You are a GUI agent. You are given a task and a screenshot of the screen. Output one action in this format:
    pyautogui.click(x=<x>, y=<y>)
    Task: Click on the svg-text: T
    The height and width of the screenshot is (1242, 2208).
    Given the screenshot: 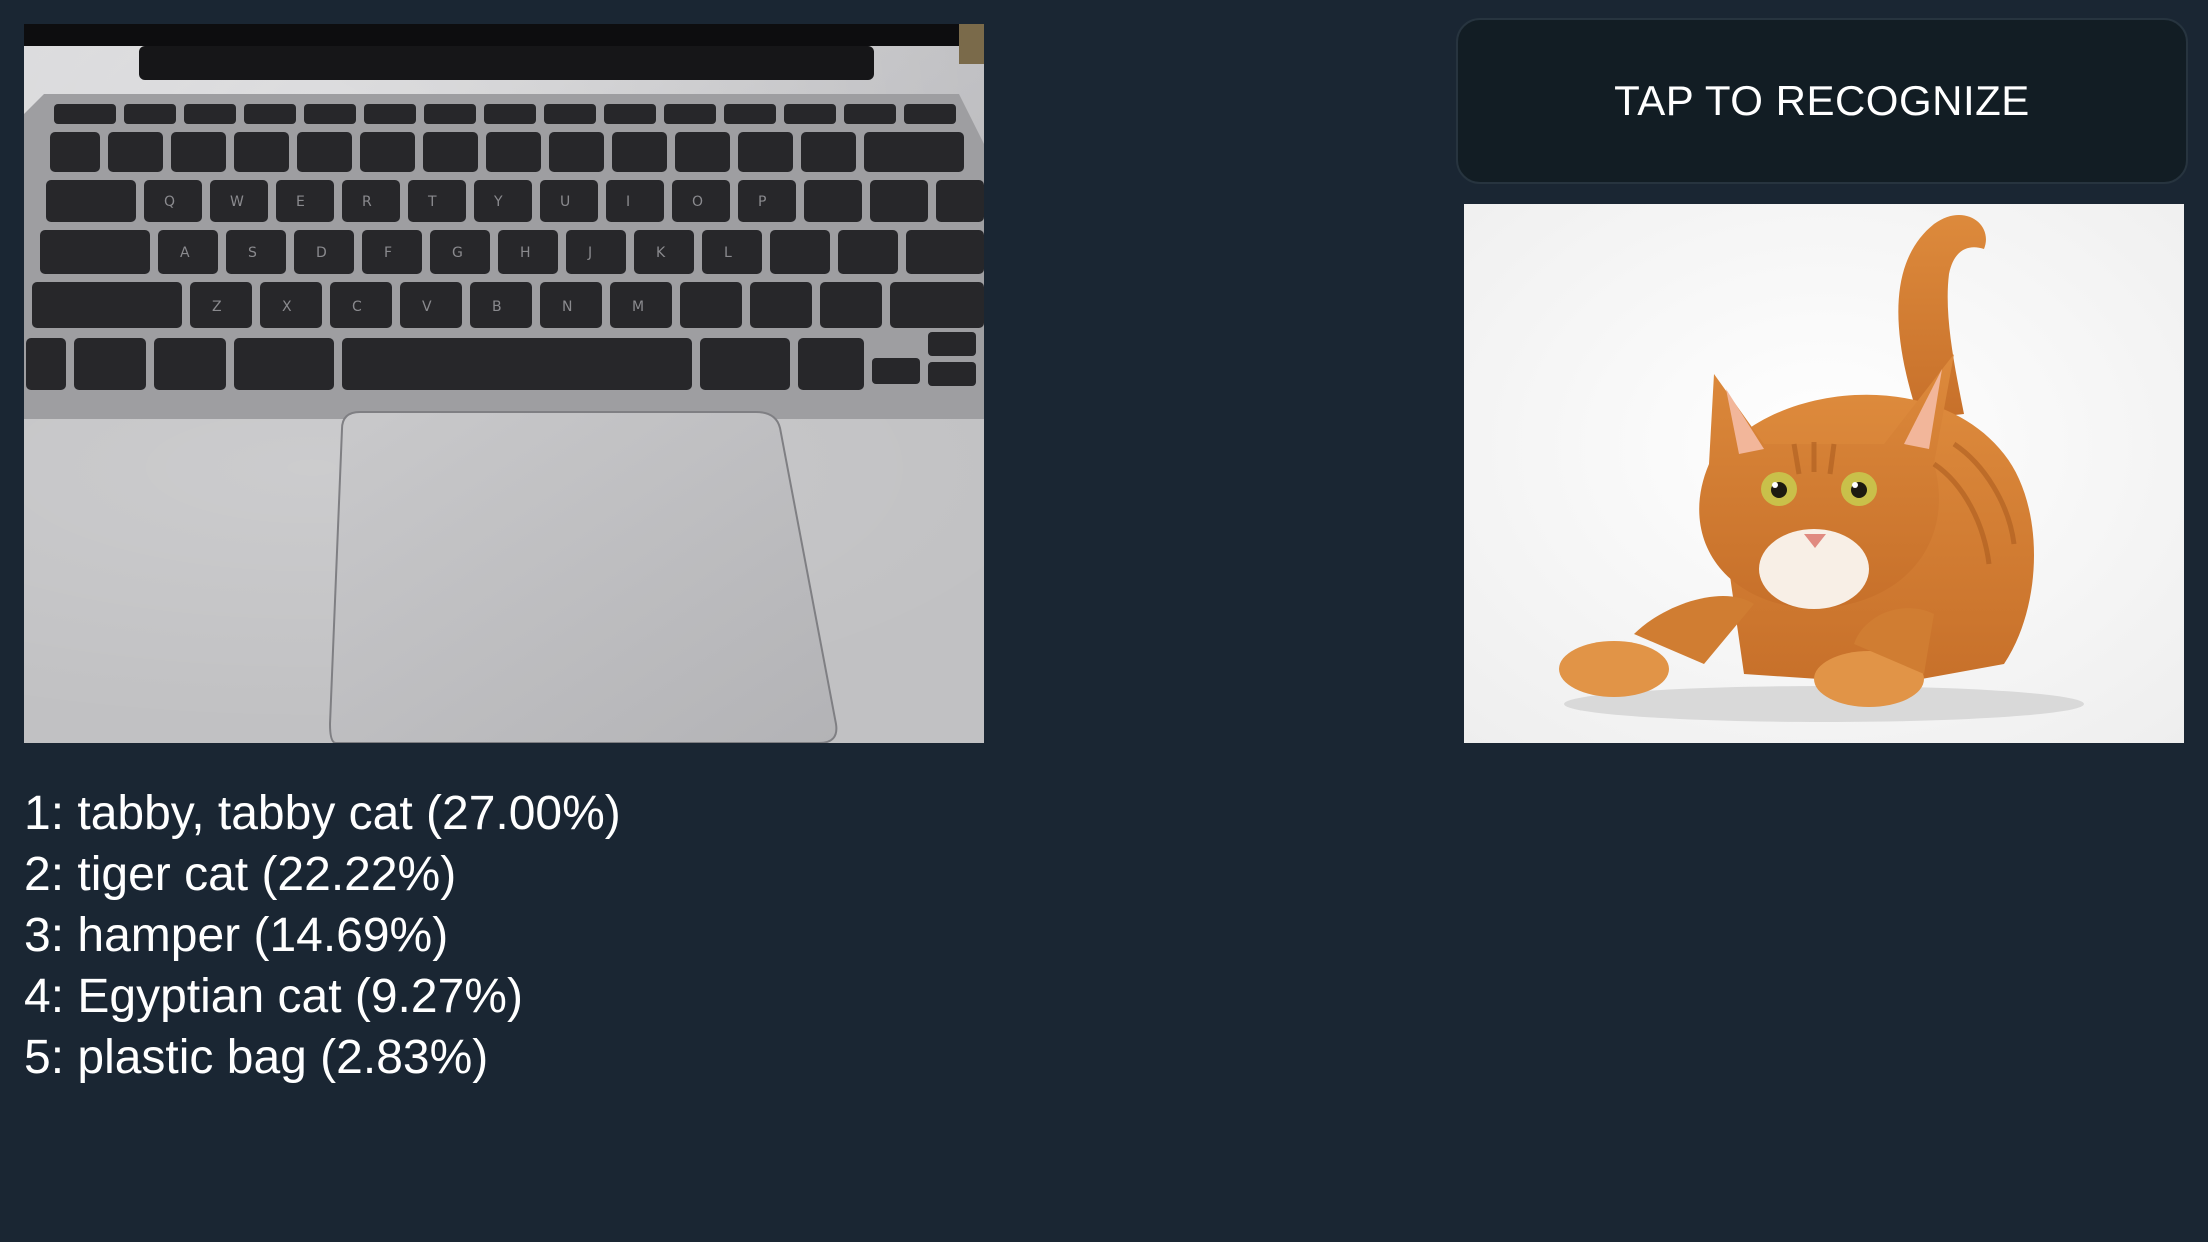 What is the action you would take?
    pyautogui.click(x=432, y=202)
    